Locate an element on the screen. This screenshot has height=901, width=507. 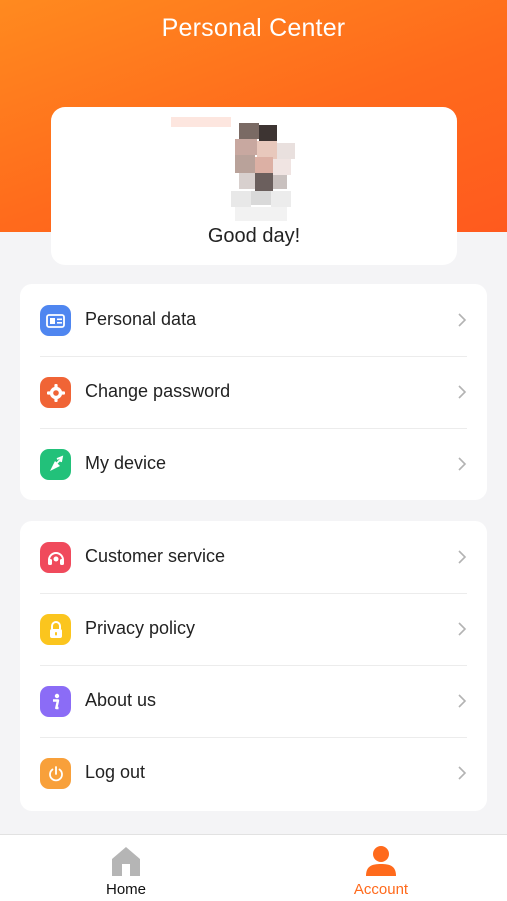
device-icon is located at coordinates (55, 464).